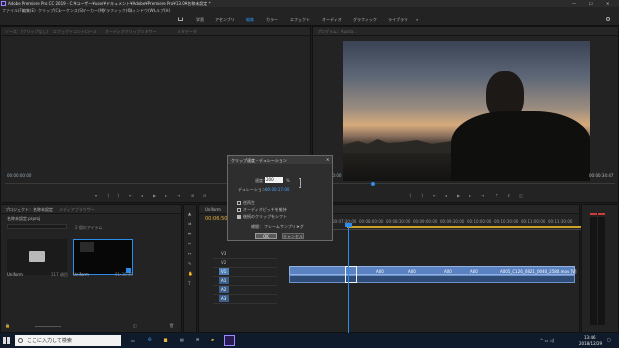 This screenshot has height=348, width=619. Describe the element at coordinates (12, 10) in the screenshot. I see `menu-file: ファイル(F)` at that location.